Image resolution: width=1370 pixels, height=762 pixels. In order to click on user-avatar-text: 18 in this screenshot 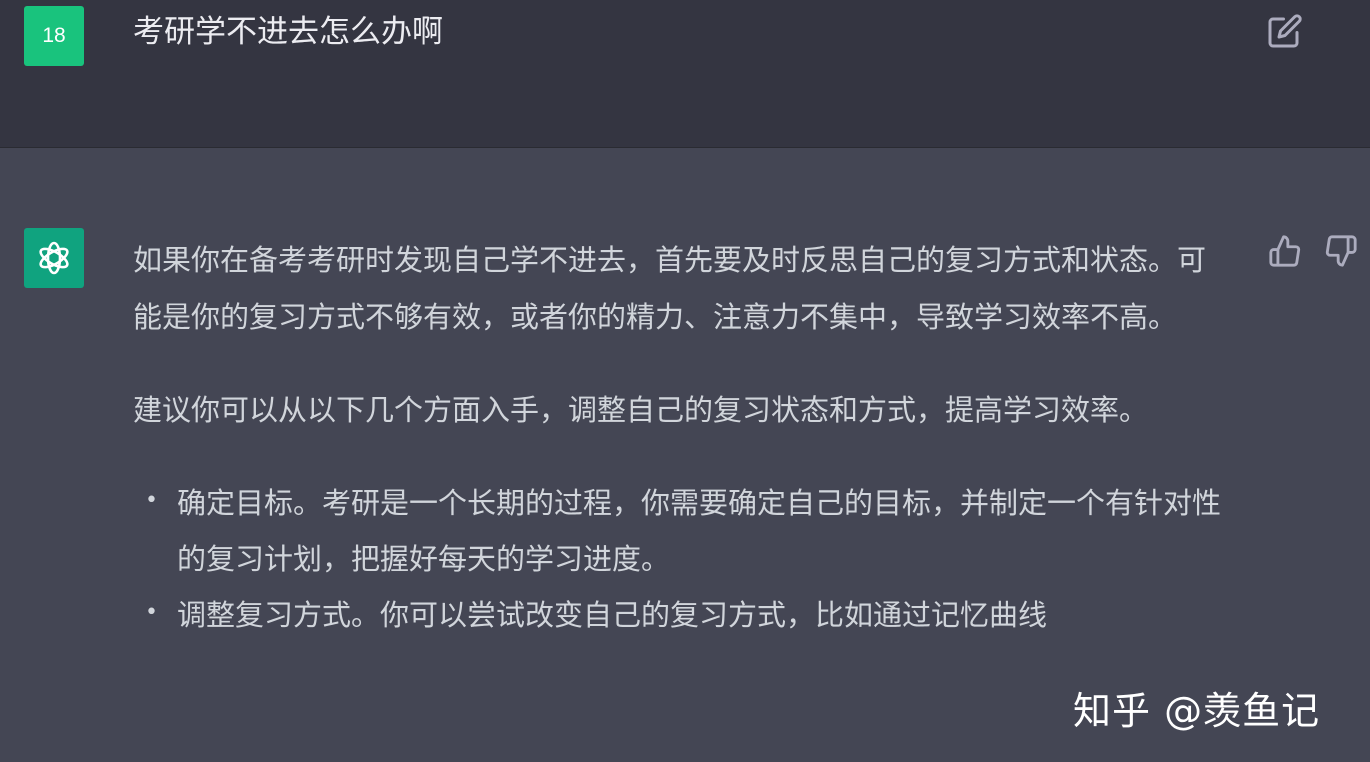, I will do `click(54, 35)`.